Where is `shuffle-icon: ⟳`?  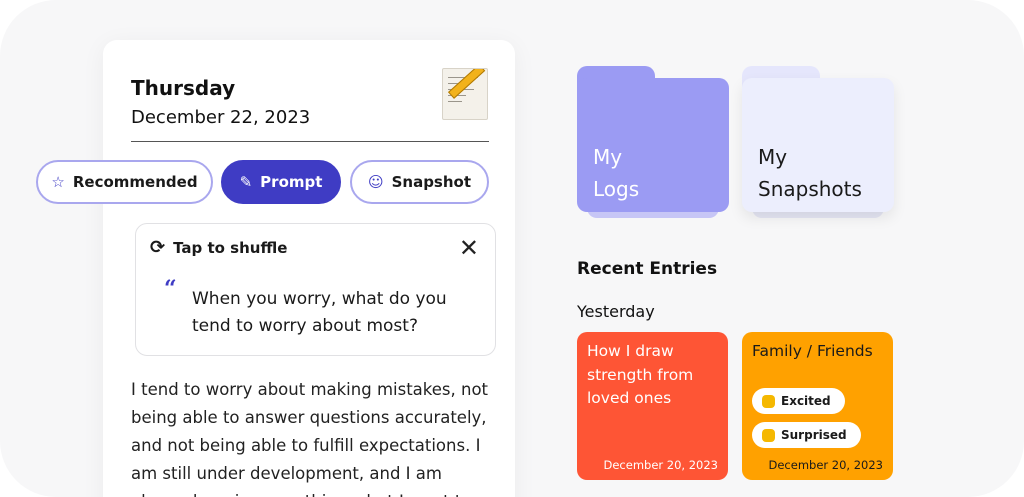
shuffle-icon: ⟳ is located at coordinates (158, 247).